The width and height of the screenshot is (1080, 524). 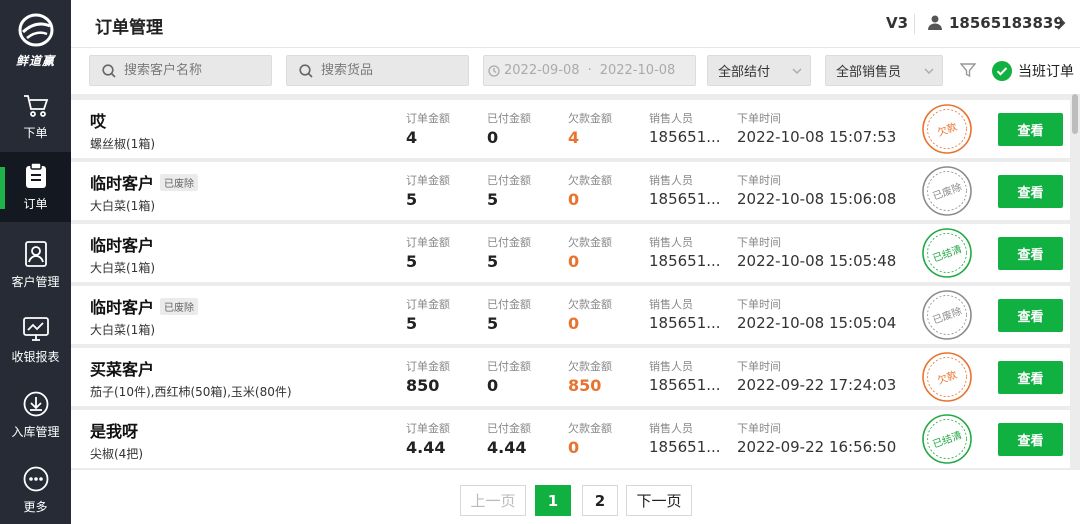 What do you see at coordinates (590, 376) in the screenshot?
I see `owed-amount-cell: 欠款金额 850` at bounding box center [590, 376].